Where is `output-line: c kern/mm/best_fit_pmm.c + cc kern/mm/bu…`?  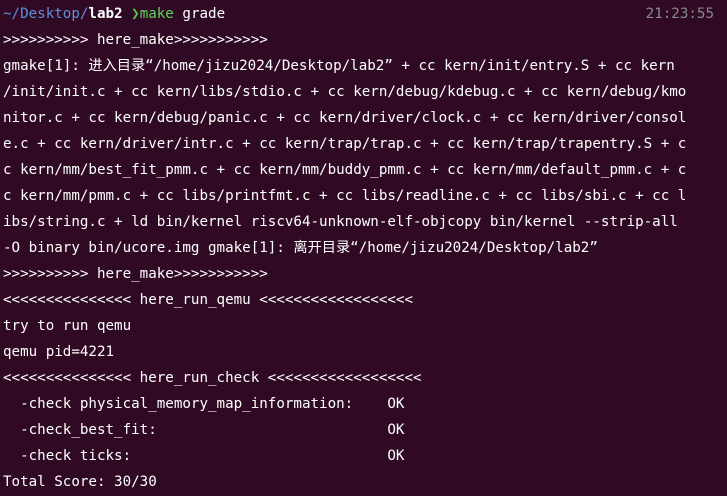 output-line: c kern/mm/best_fit_pmm.c + cc kern/mm/bu… is located at coordinates (345, 170).